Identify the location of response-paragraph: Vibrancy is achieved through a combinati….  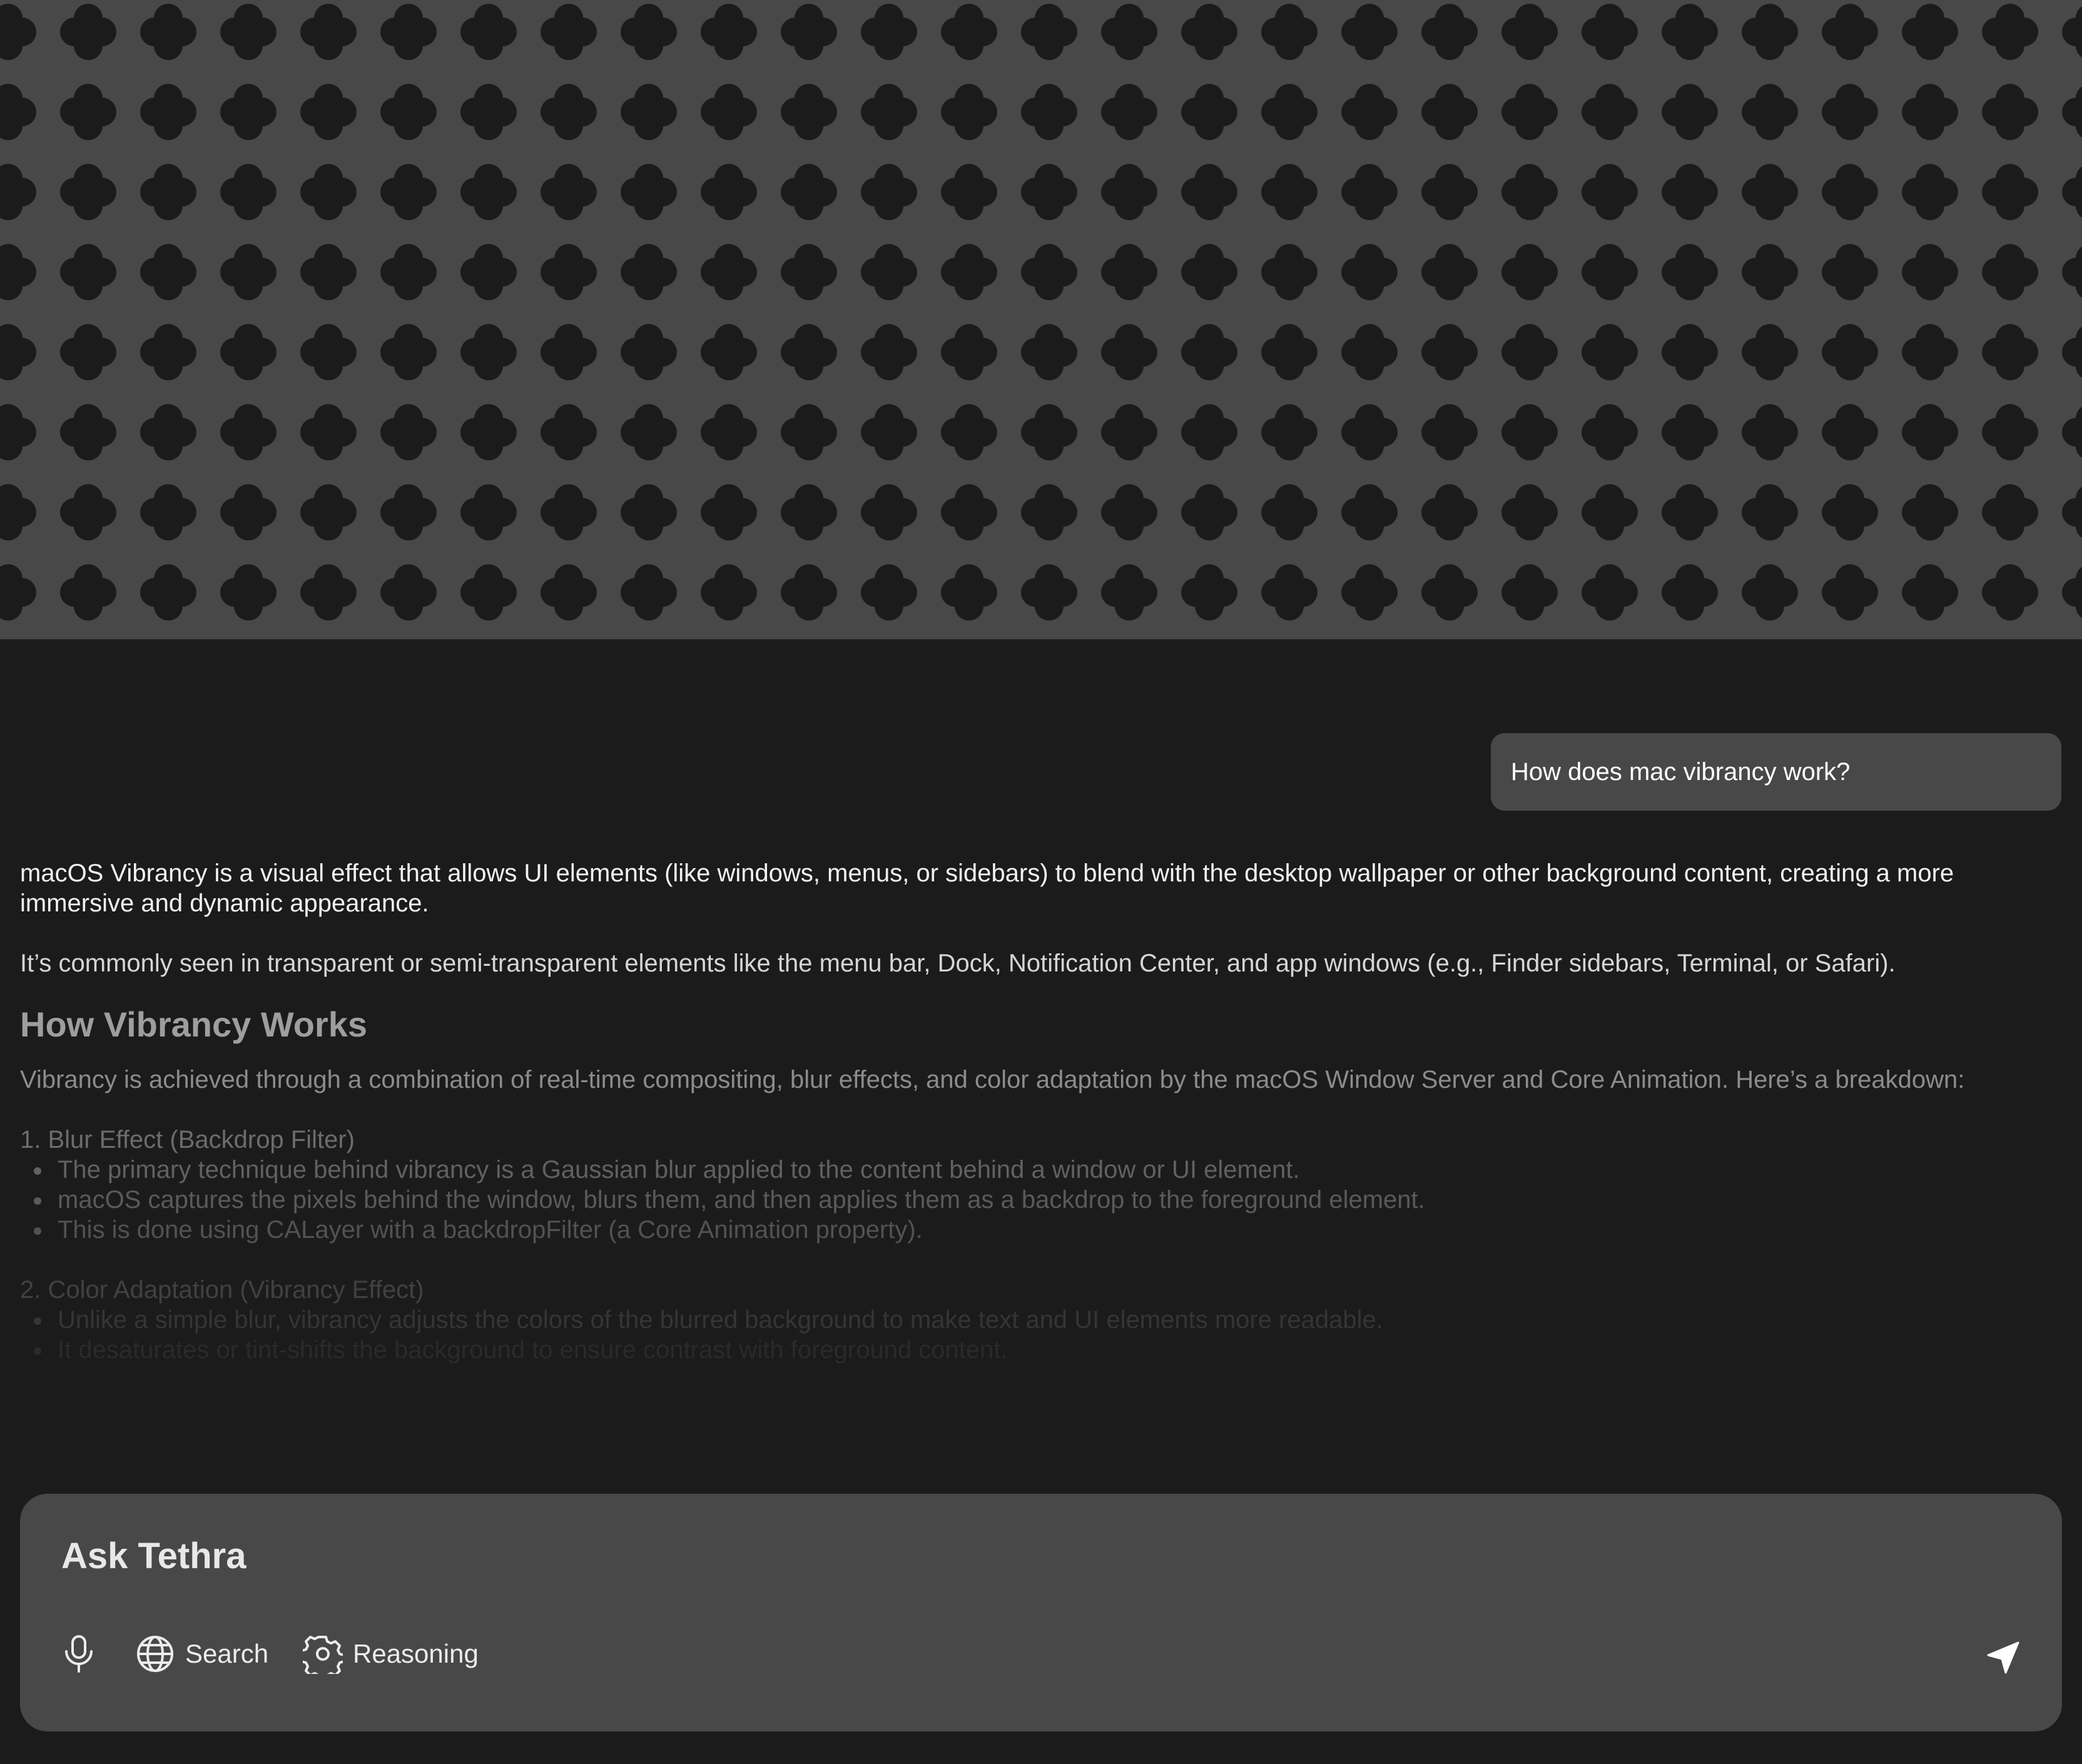
(992, 1079).